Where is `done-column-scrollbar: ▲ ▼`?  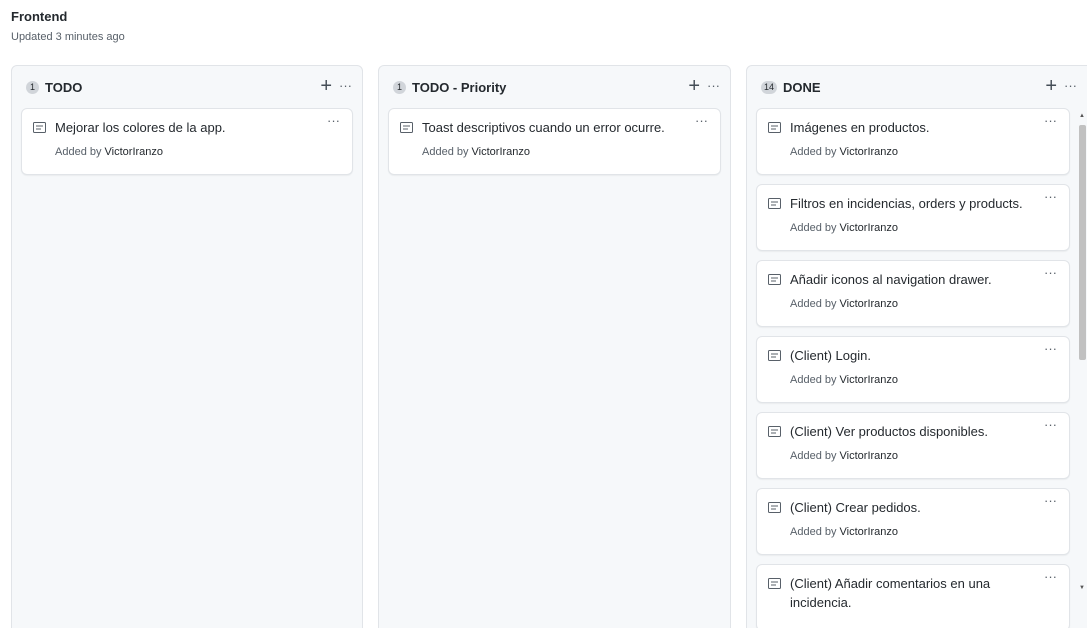 done-column-scrollbar: ▲ ▼ is located at coordinates (1082, 368).